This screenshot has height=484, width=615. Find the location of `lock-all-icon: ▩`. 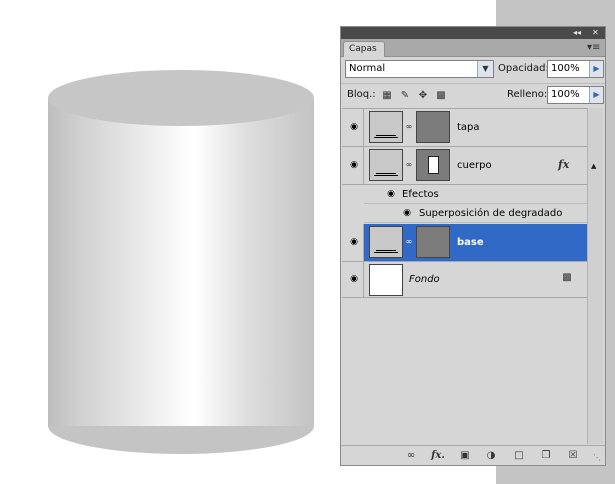

lock-all-icon: ▩ is located at coordinates (441, 96).